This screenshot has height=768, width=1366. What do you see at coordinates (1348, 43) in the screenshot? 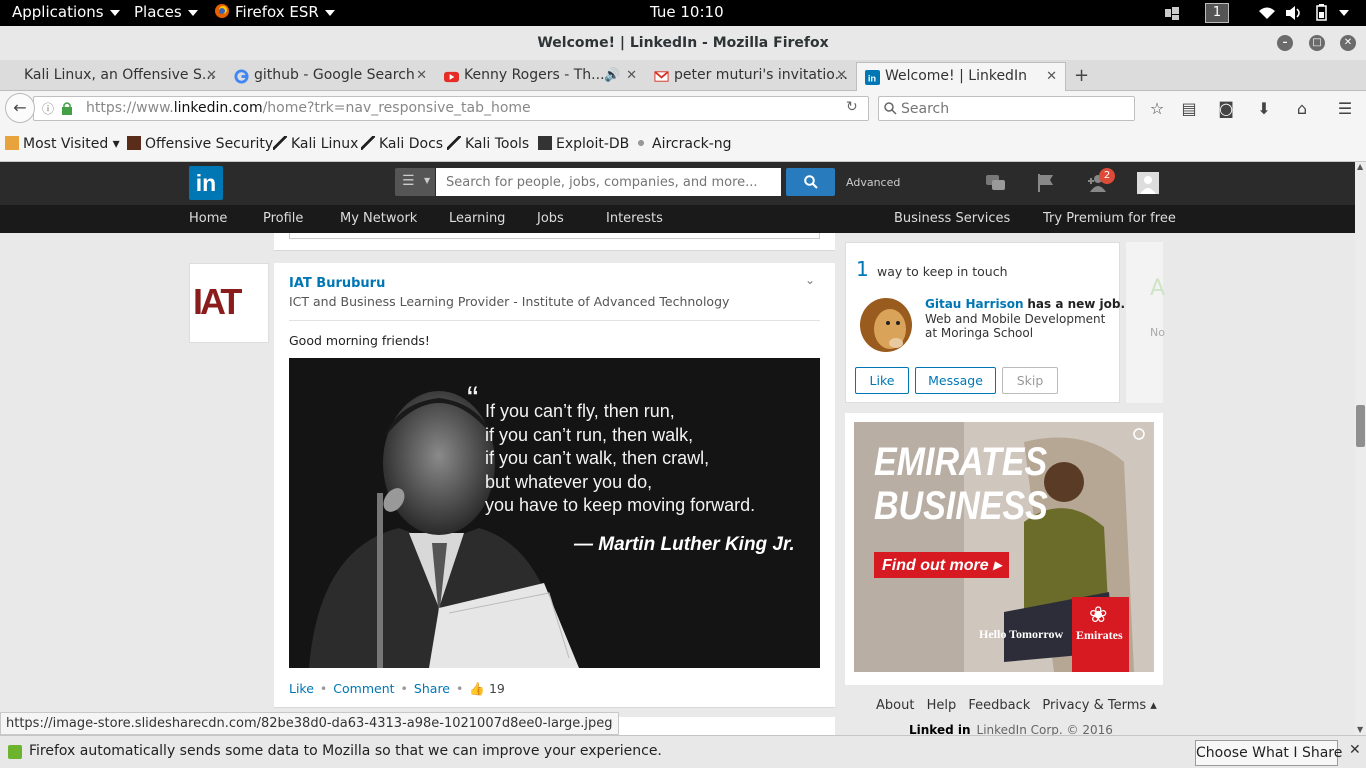
I see `close-window-button: ✕` at bounding box center [1348, 43].